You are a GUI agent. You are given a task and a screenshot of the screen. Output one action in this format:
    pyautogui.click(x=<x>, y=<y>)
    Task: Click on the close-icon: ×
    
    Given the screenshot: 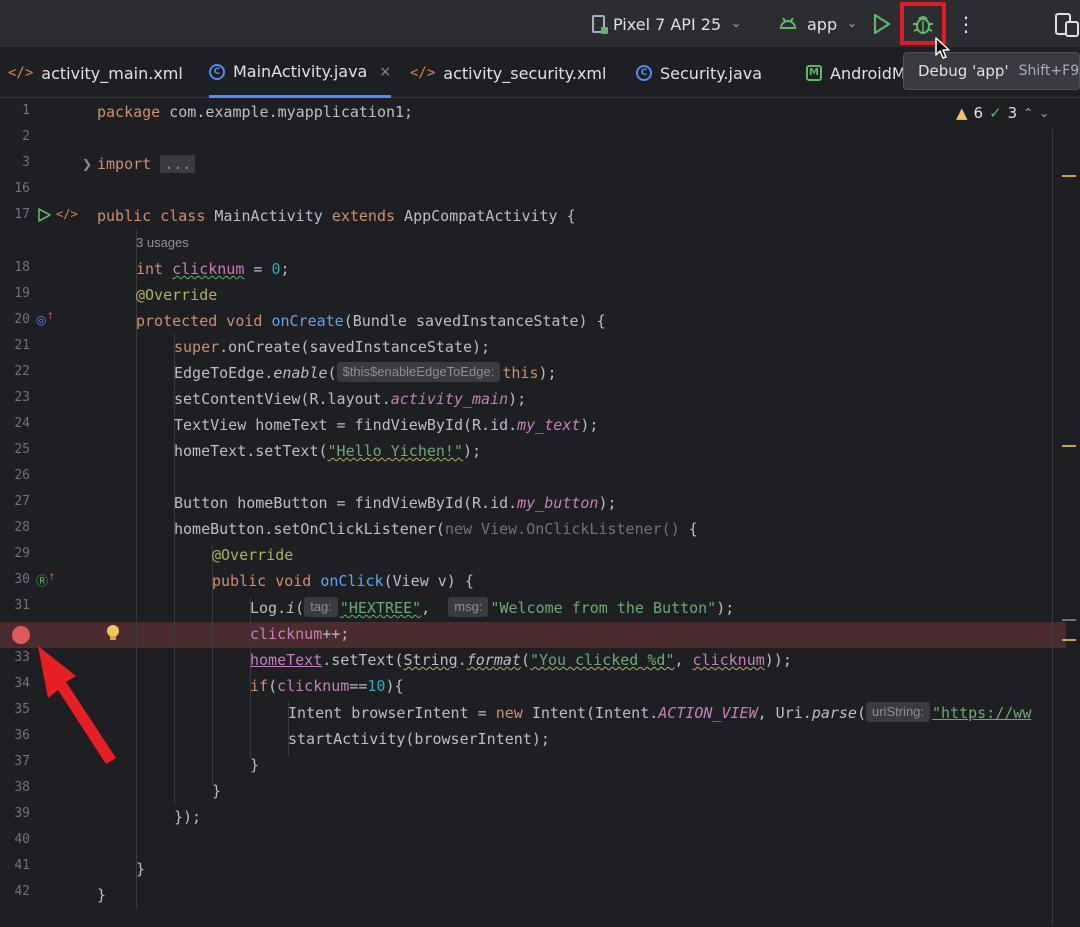 What is the action you would take?
    pyautogui.click(x=385, y=72)
    